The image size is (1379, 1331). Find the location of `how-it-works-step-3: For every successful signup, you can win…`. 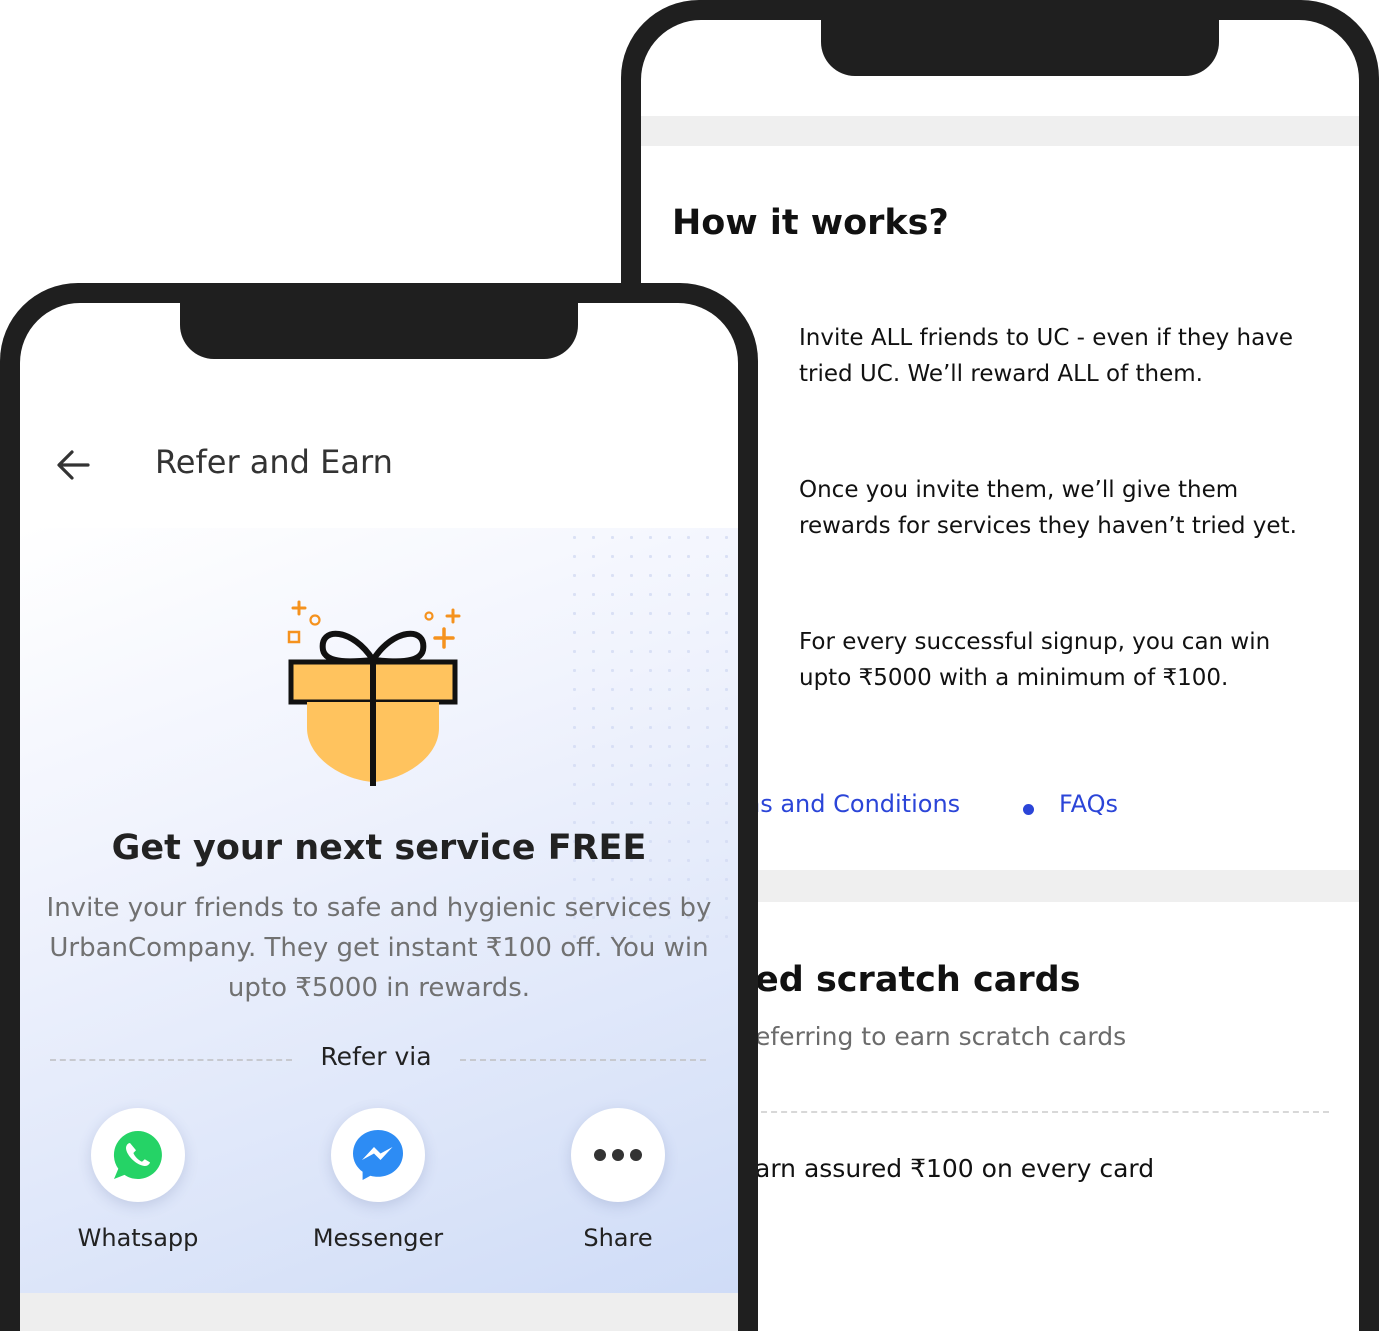

how-it-works-step-3: For every successful signup, you can win… is located at coordinates (1035, 660).